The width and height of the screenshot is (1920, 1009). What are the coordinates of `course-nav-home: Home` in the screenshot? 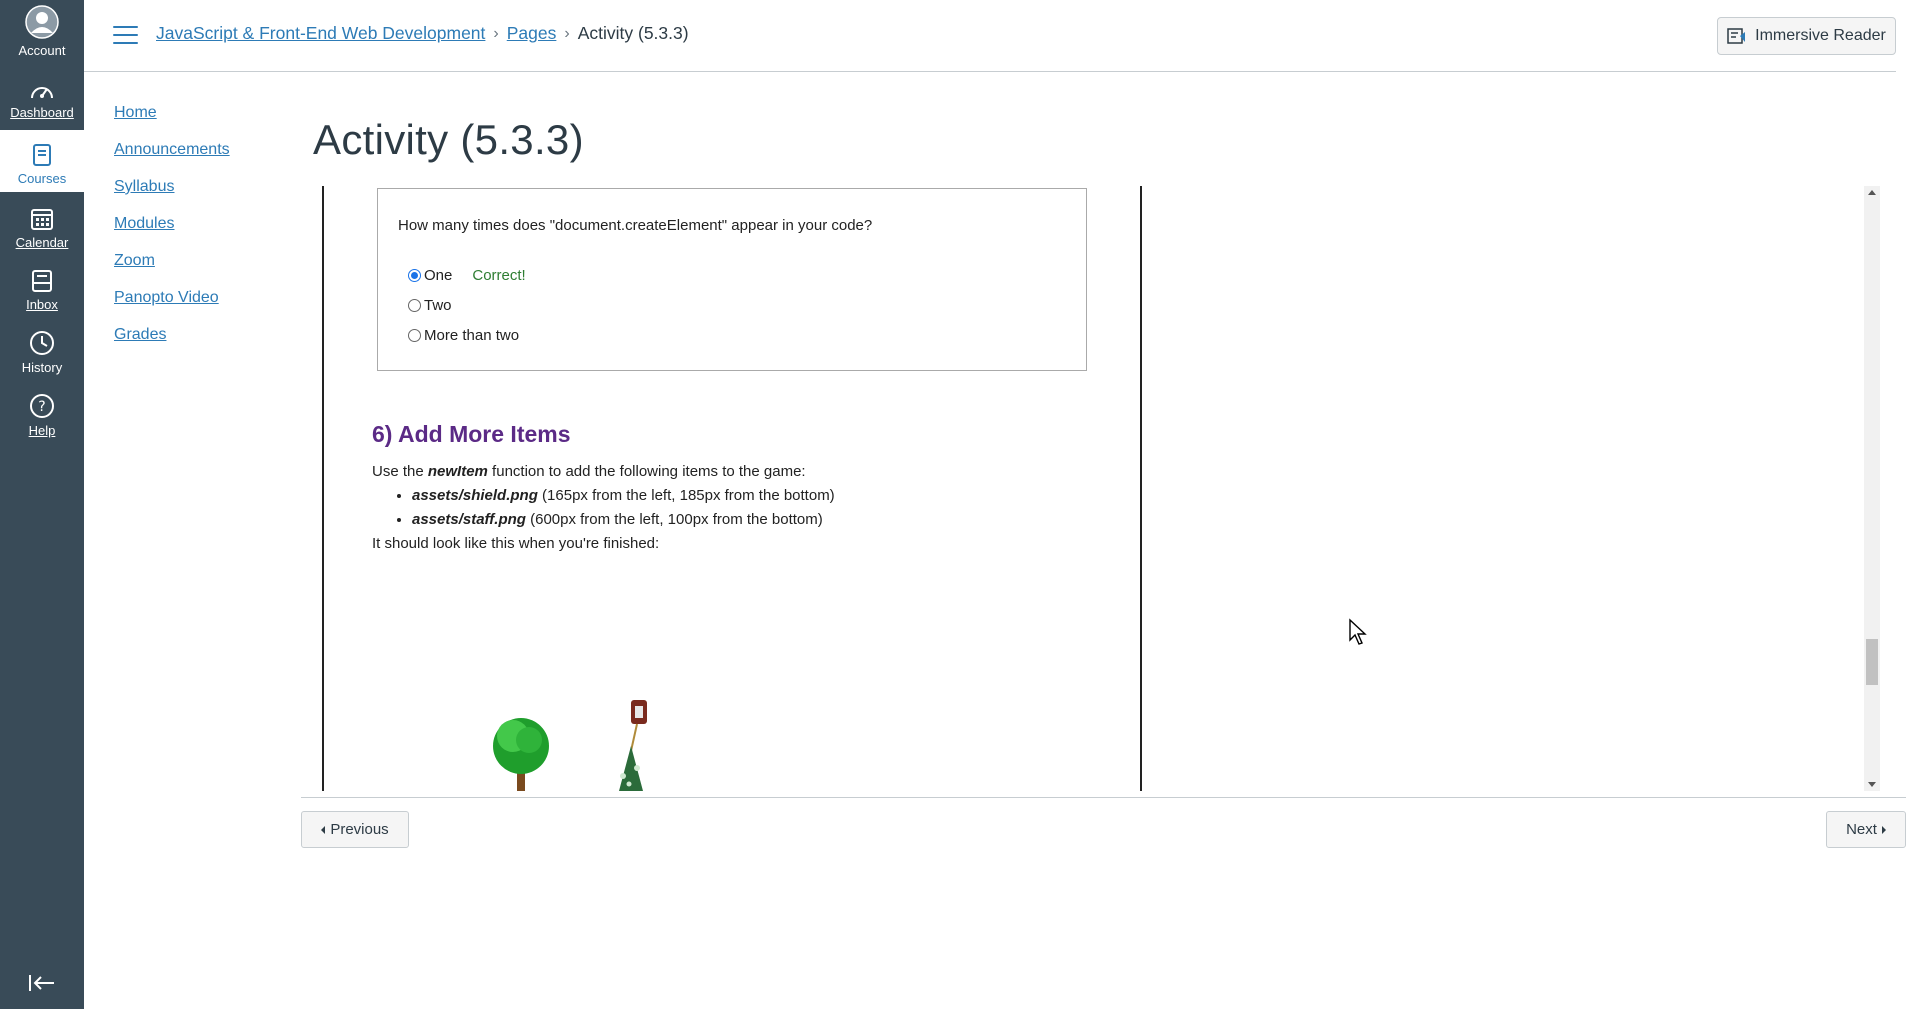 It's located at (172, 121).